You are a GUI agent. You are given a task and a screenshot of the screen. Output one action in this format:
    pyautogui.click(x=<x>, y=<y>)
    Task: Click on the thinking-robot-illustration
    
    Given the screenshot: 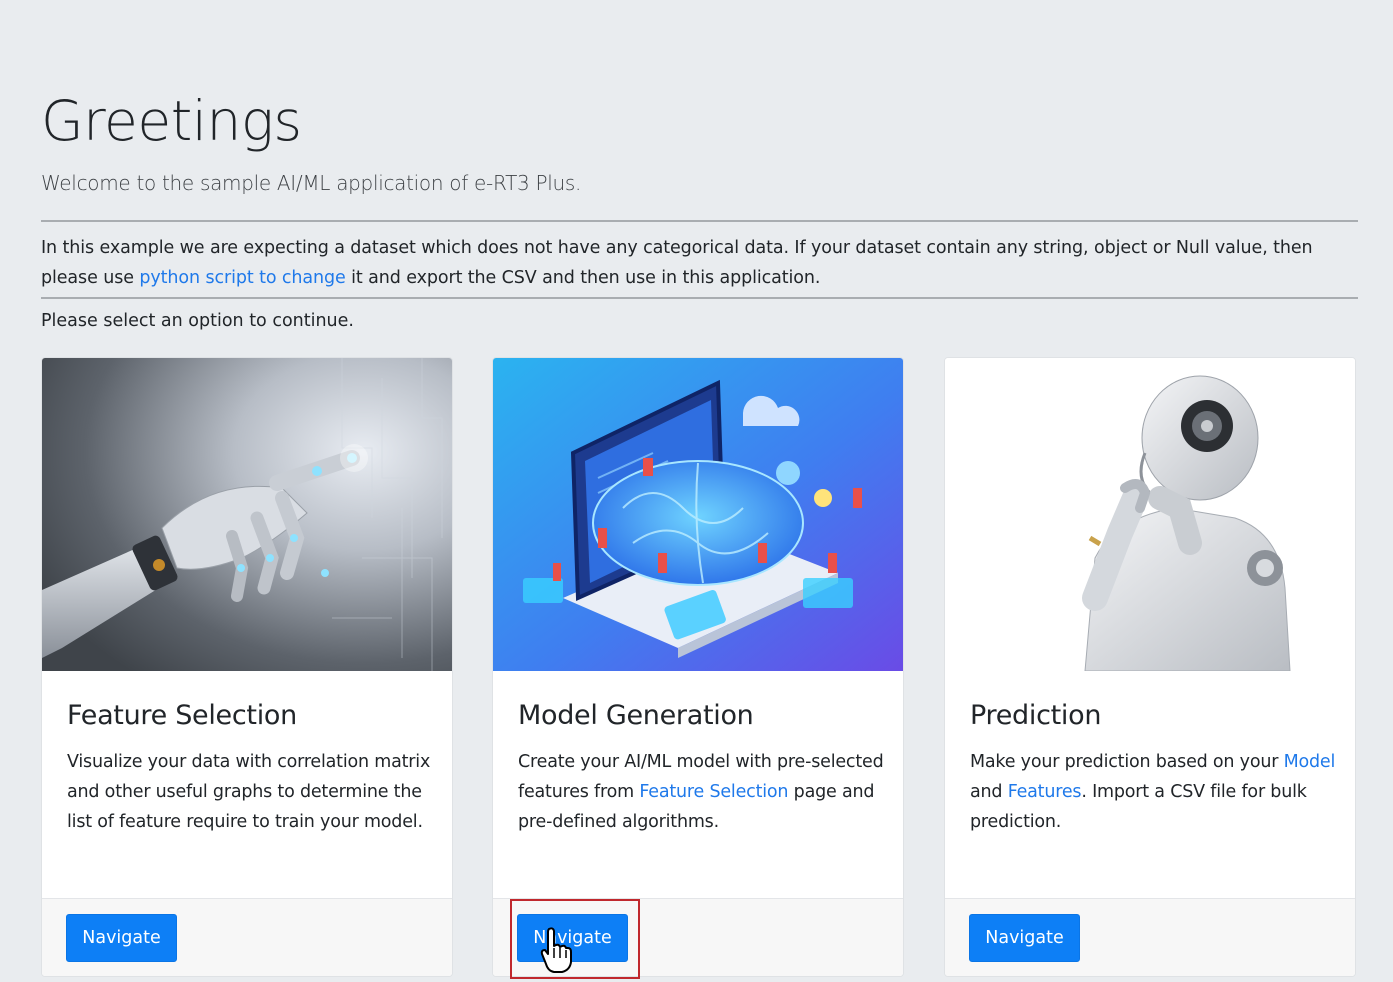 What is the action you would take?
    pyautogui.click(x=1150, y=514)
    